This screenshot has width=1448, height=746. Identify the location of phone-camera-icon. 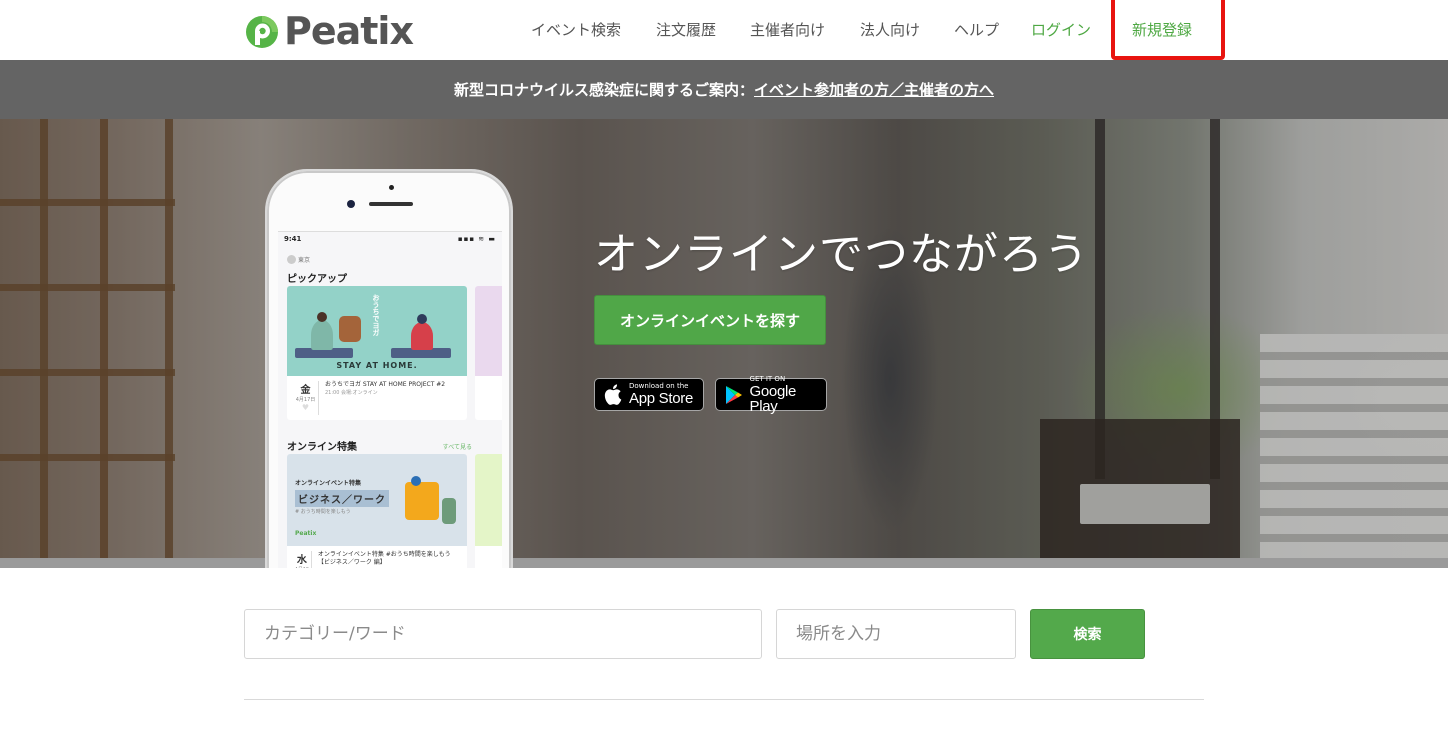
(351, 204).